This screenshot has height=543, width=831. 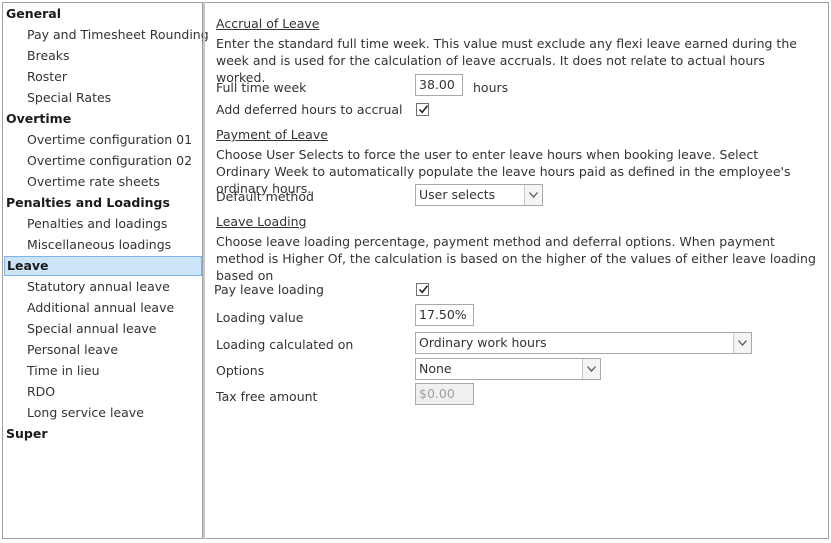 I want to click on sidebar-group-overtime: Overtime, so click(x=103, y=119).